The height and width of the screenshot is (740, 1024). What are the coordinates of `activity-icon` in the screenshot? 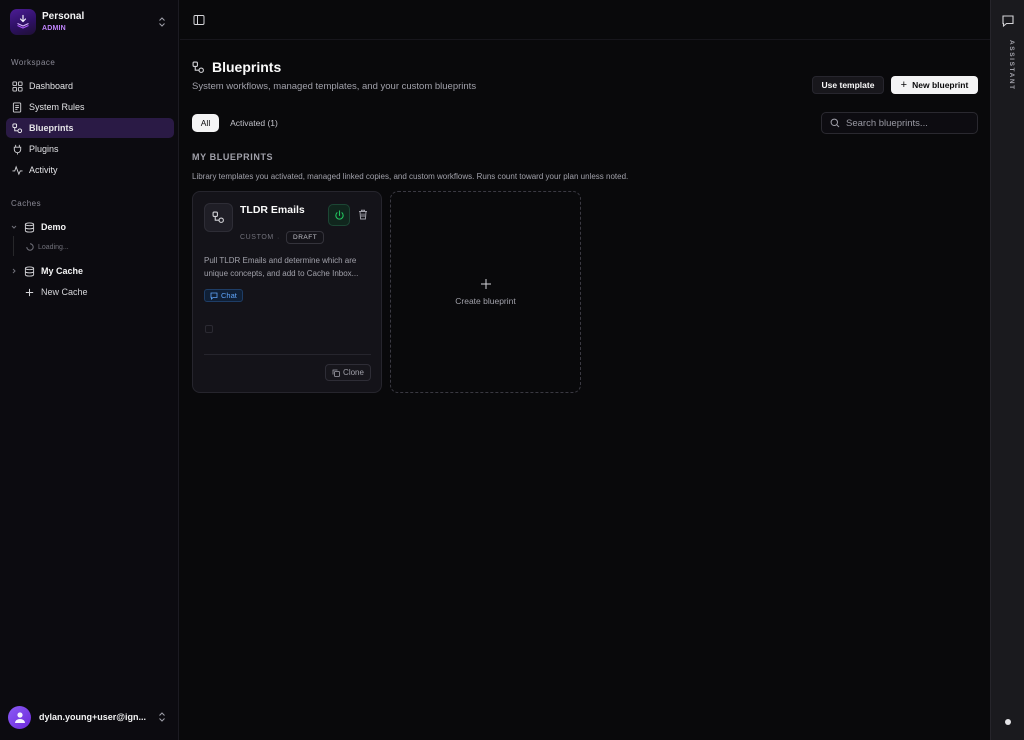 It's located at (17, 169).